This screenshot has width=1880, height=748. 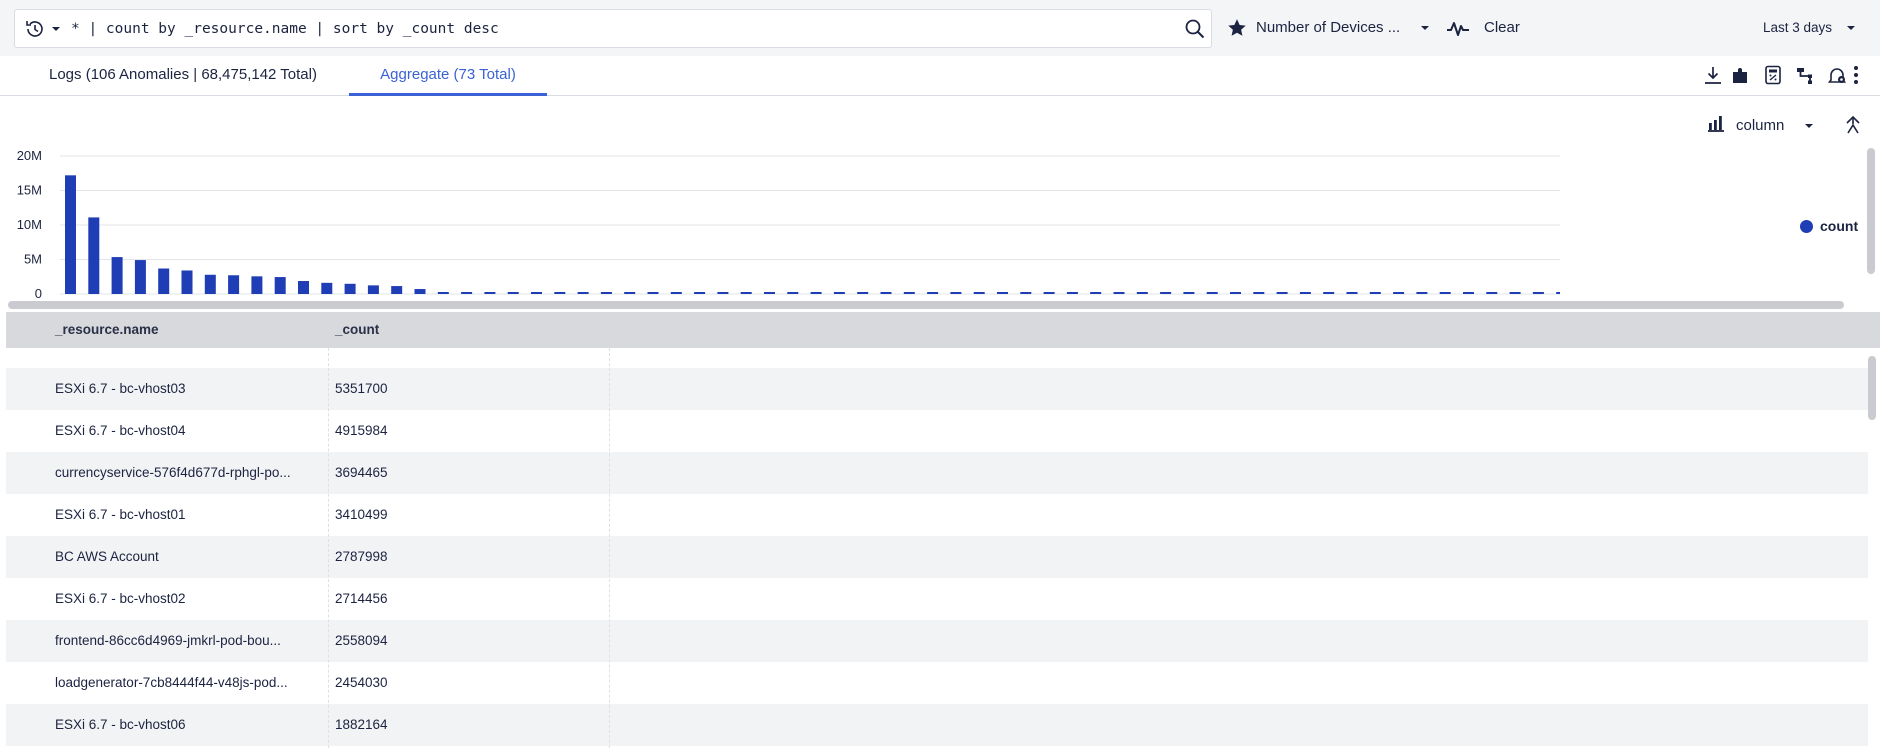 I want to click on calculator-icon, so click(x=1773, y=75).